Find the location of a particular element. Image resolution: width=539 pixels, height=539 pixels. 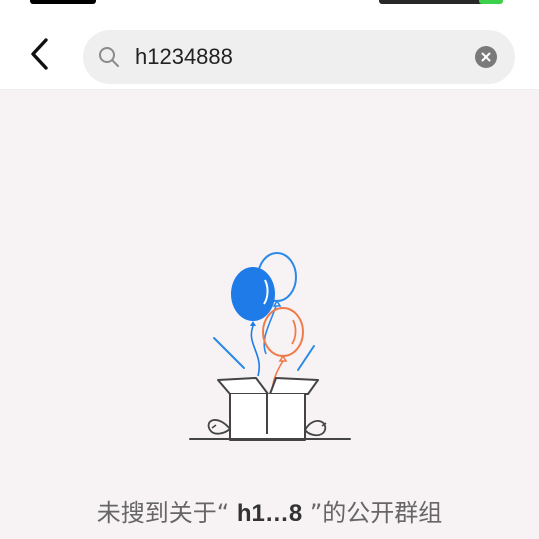

chevron-left-icon is located at coordinates (39, 54).